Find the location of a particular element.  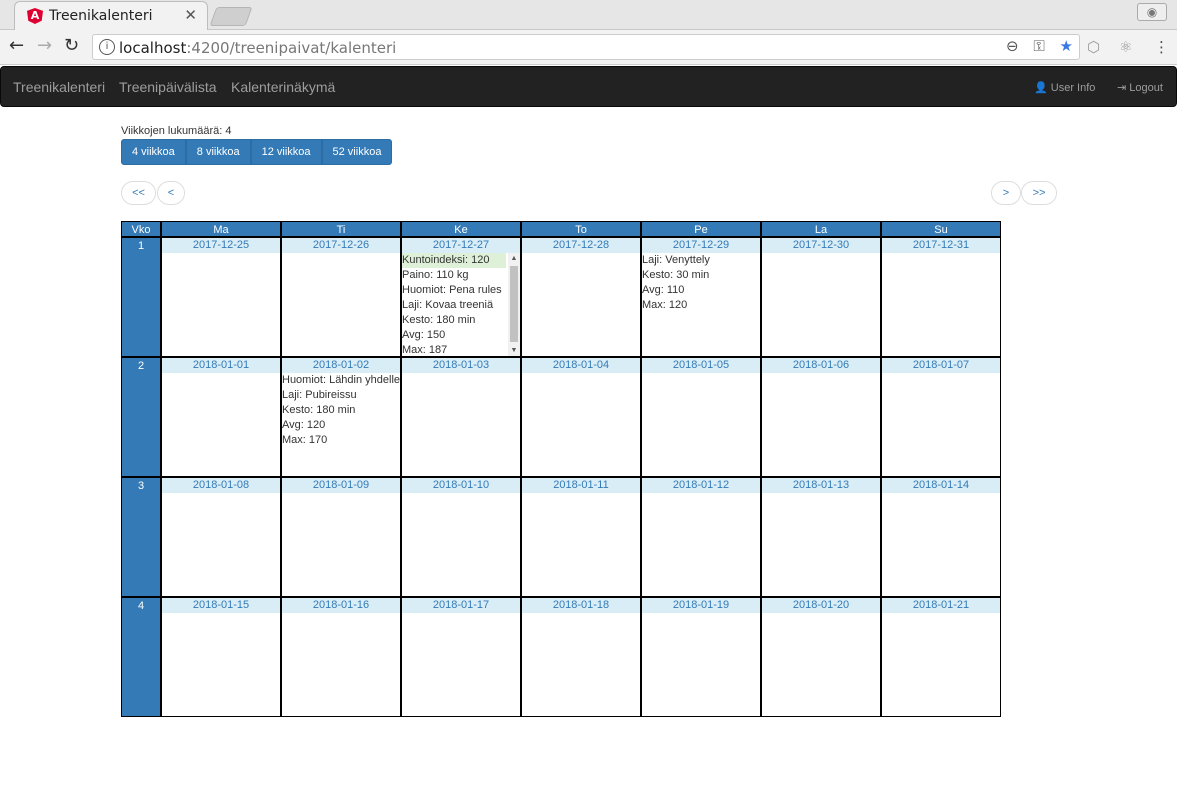

nav-link-list: Treenipäivälista is located at coordinates (168, 87).